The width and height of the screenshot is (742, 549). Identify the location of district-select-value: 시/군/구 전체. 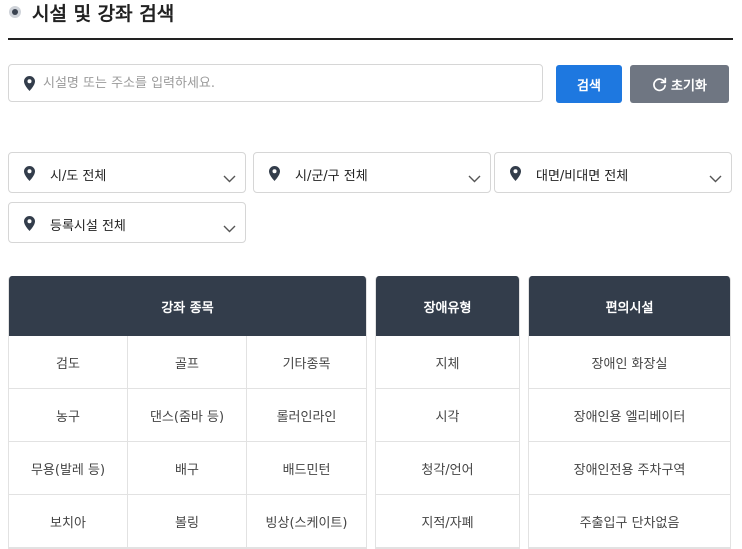
(331, 176).